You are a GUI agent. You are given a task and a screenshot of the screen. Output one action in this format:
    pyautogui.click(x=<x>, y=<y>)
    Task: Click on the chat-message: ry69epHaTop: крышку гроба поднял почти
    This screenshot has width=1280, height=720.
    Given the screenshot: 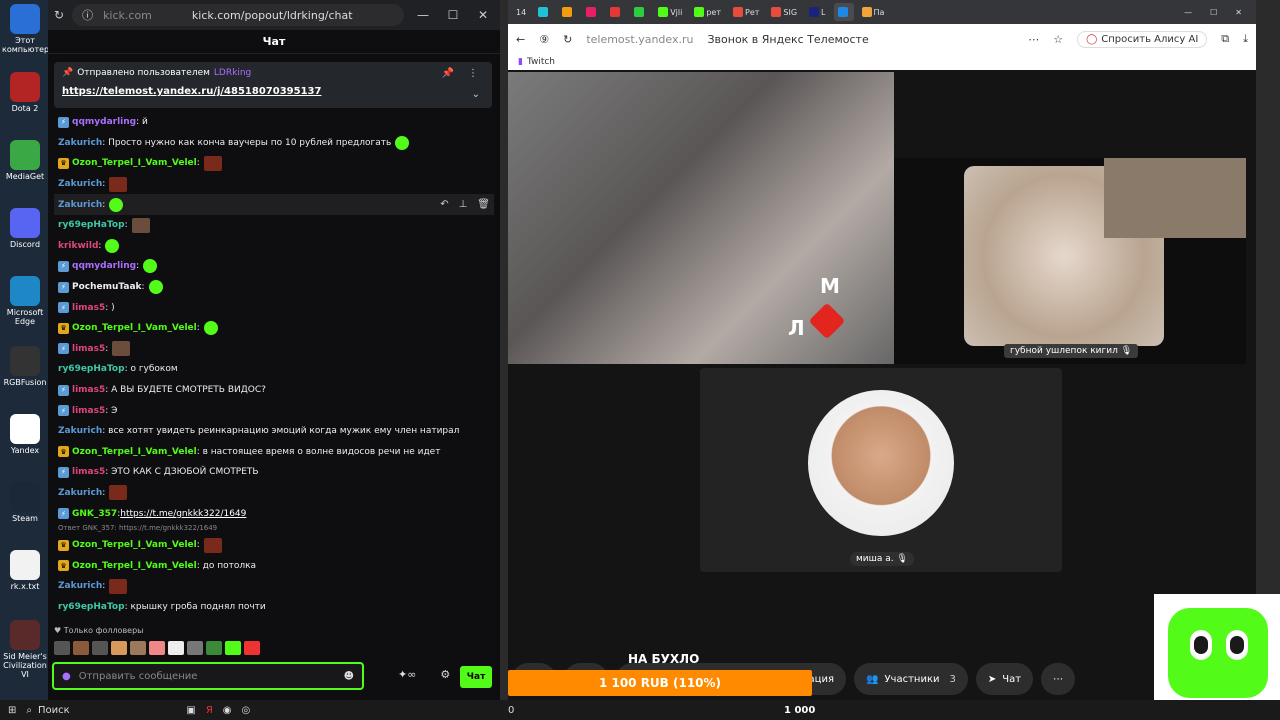 What is the action you would take?
    pyautogui.click(x=274, y=607)
    